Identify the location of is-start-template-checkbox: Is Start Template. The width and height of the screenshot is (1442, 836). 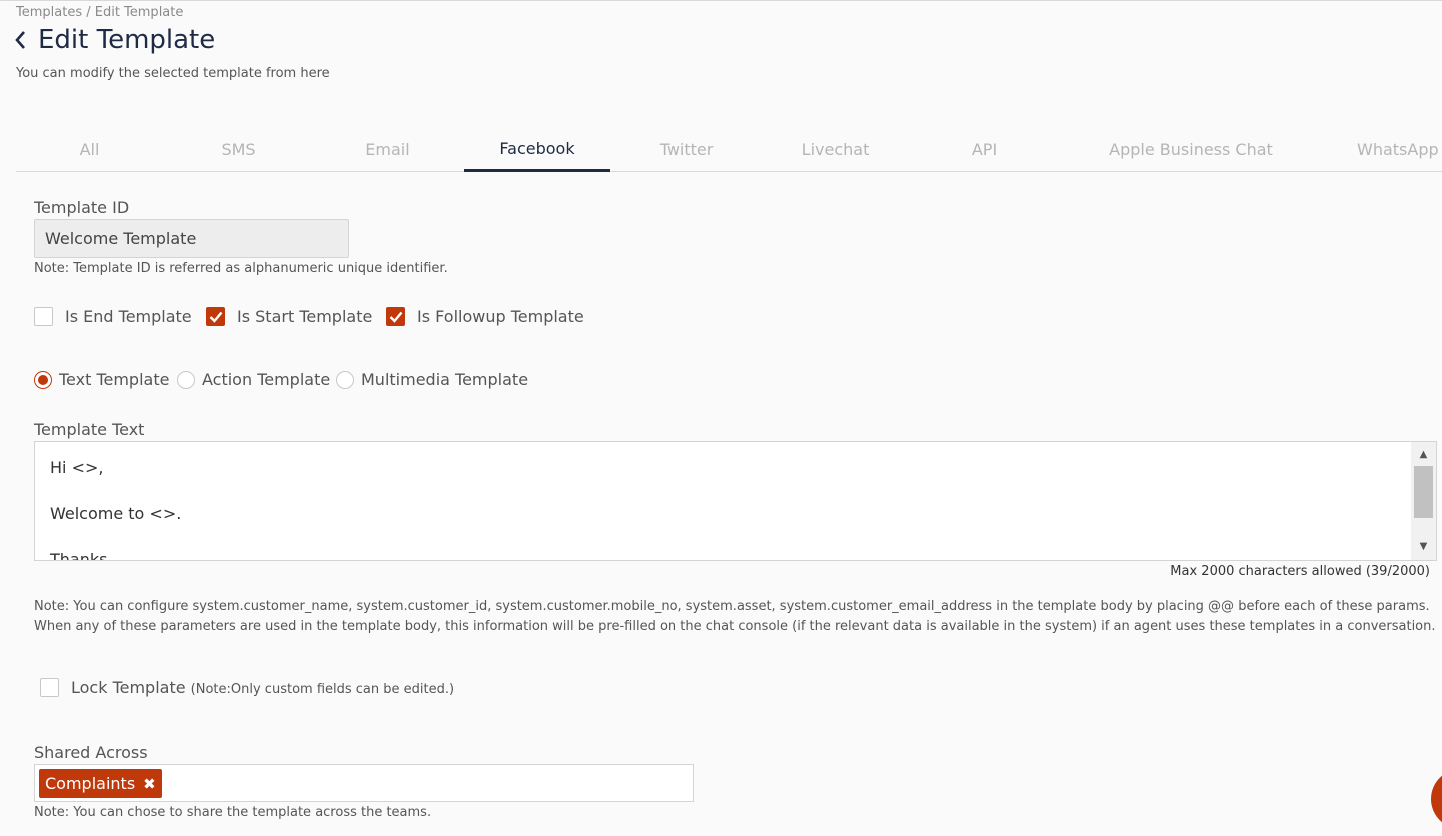
(289, 316).